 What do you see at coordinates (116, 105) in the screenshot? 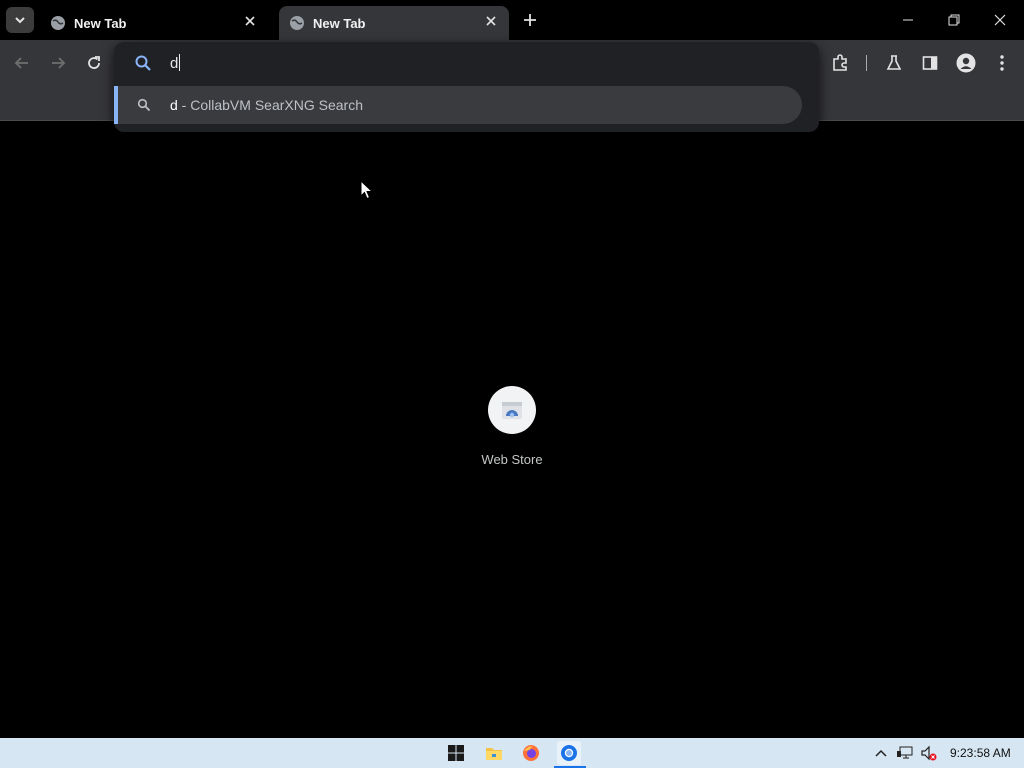
I see `suggestion-selection-indicator` at bounding box center [116, 105].